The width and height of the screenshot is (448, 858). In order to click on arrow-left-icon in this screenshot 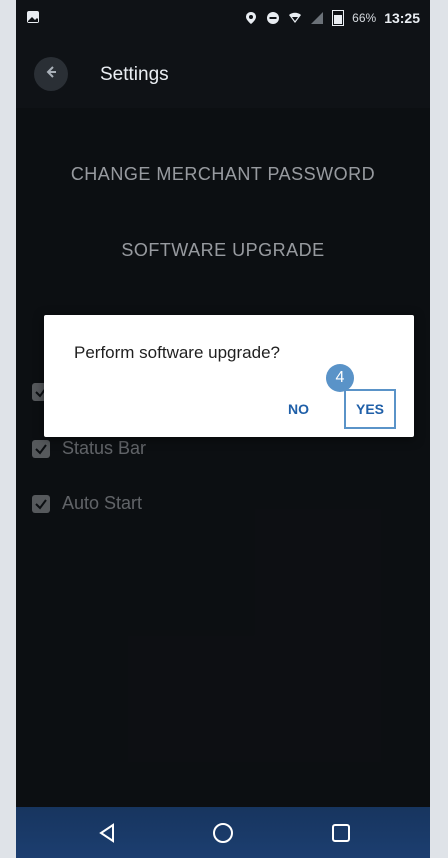, I will do `click(51, 74)`.